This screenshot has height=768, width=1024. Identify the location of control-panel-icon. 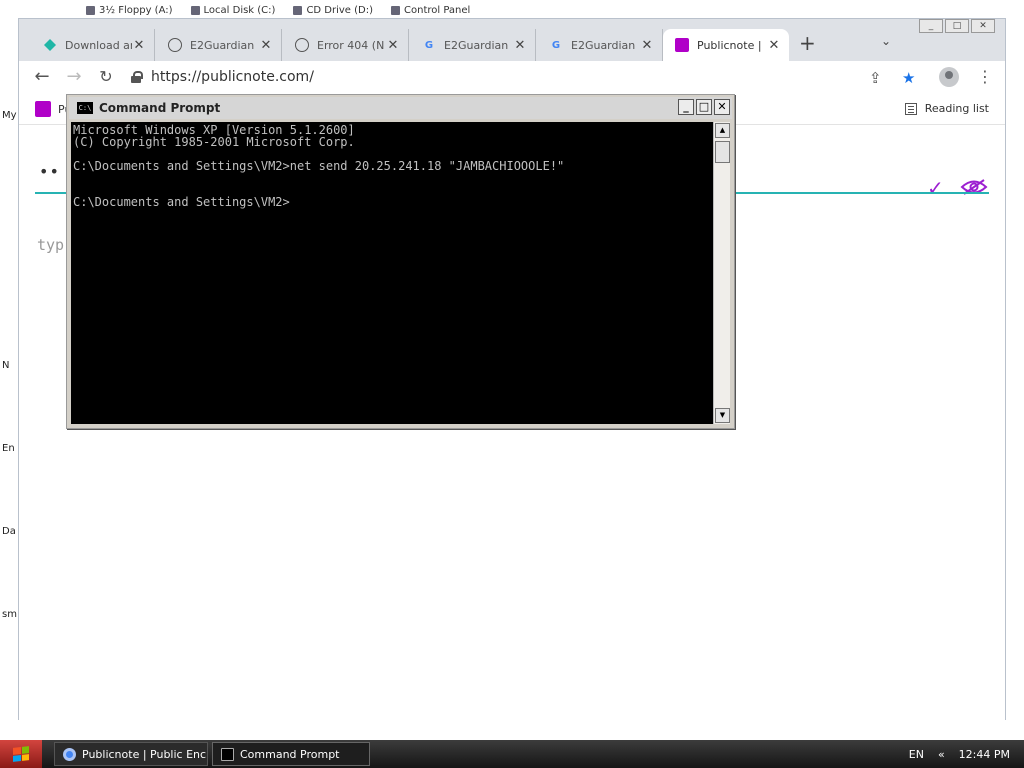
(396, 10).